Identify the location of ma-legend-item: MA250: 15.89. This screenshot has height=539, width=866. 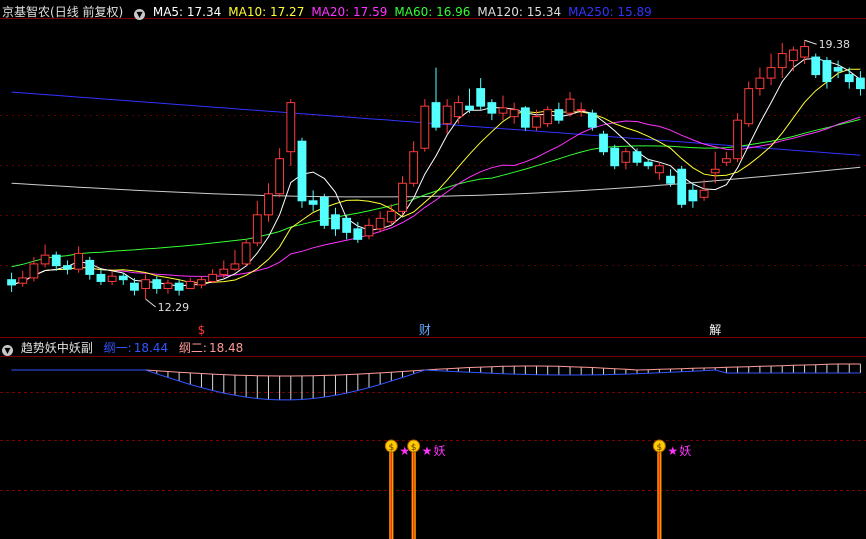
(610, 12).